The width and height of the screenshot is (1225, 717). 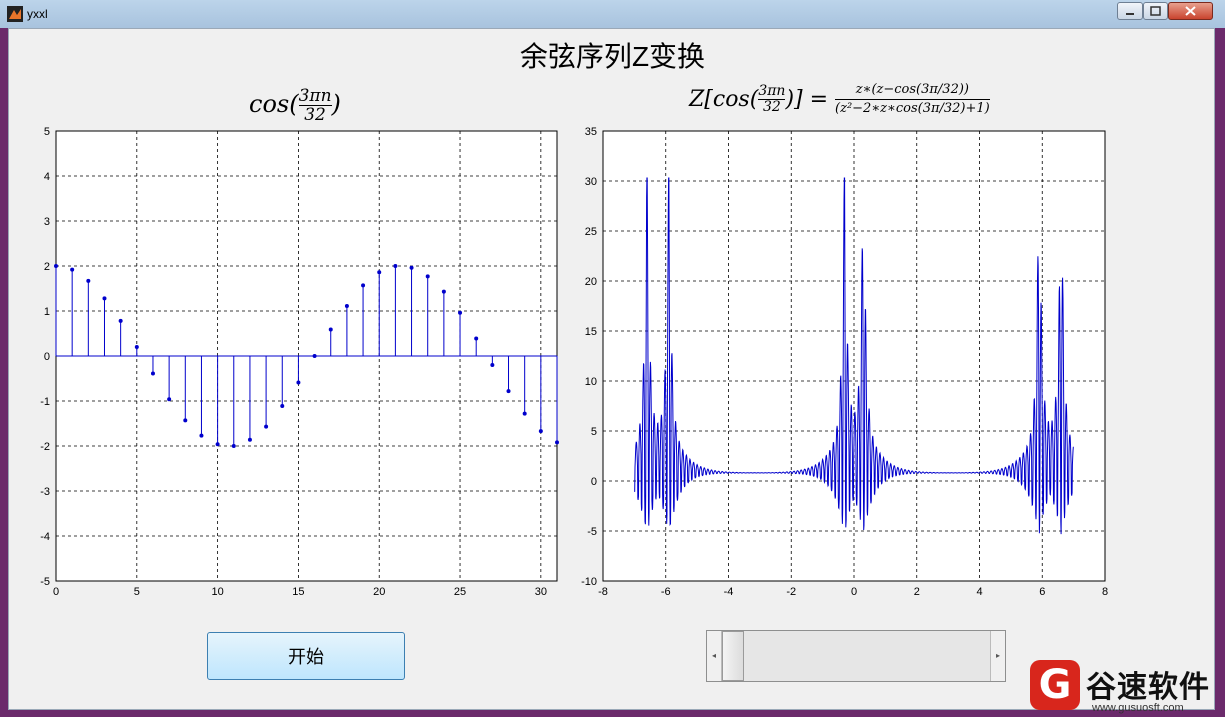 I want to click on x-tick-label: -6, so click(x=666, y=592).